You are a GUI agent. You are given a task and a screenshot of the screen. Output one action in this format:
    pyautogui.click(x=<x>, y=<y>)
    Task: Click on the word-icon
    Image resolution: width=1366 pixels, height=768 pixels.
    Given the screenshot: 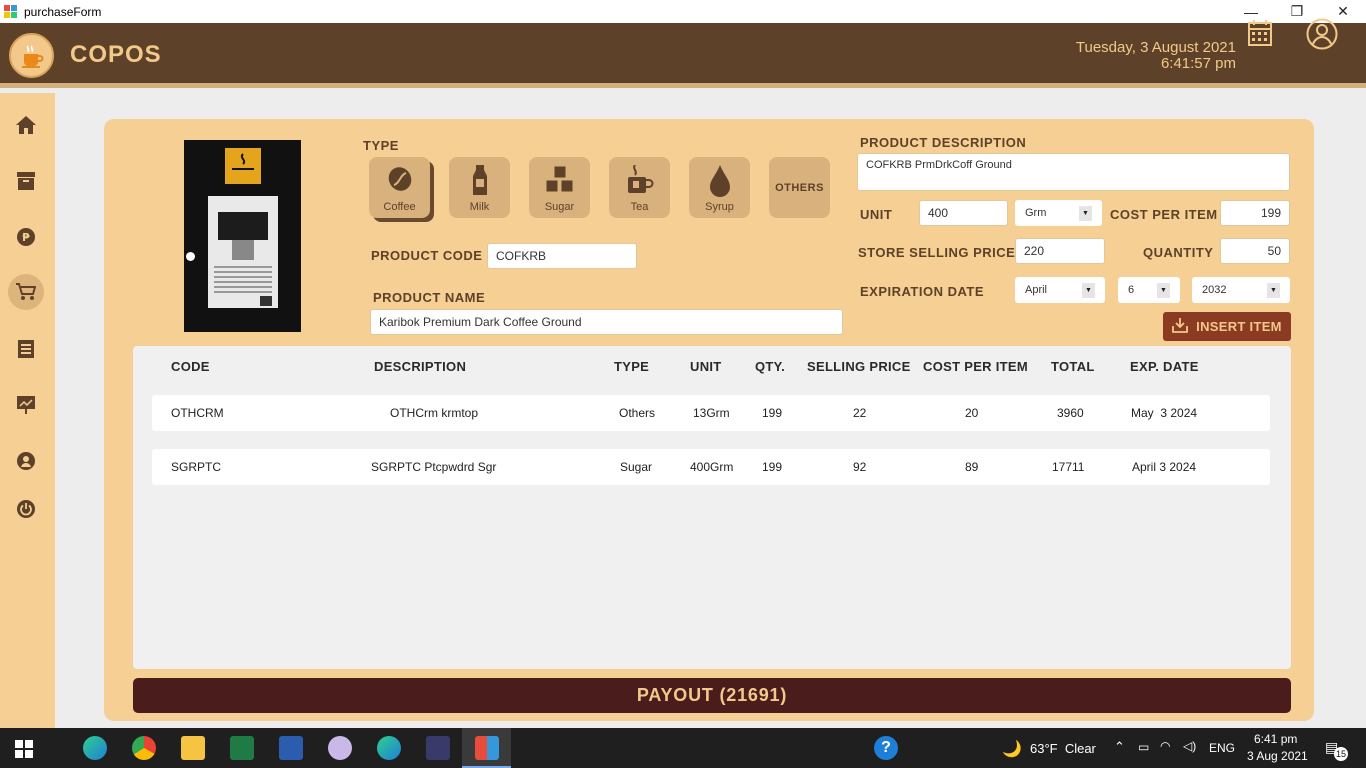 What is the action you would take?
    pyautogui.click(x=291, y=748)
    